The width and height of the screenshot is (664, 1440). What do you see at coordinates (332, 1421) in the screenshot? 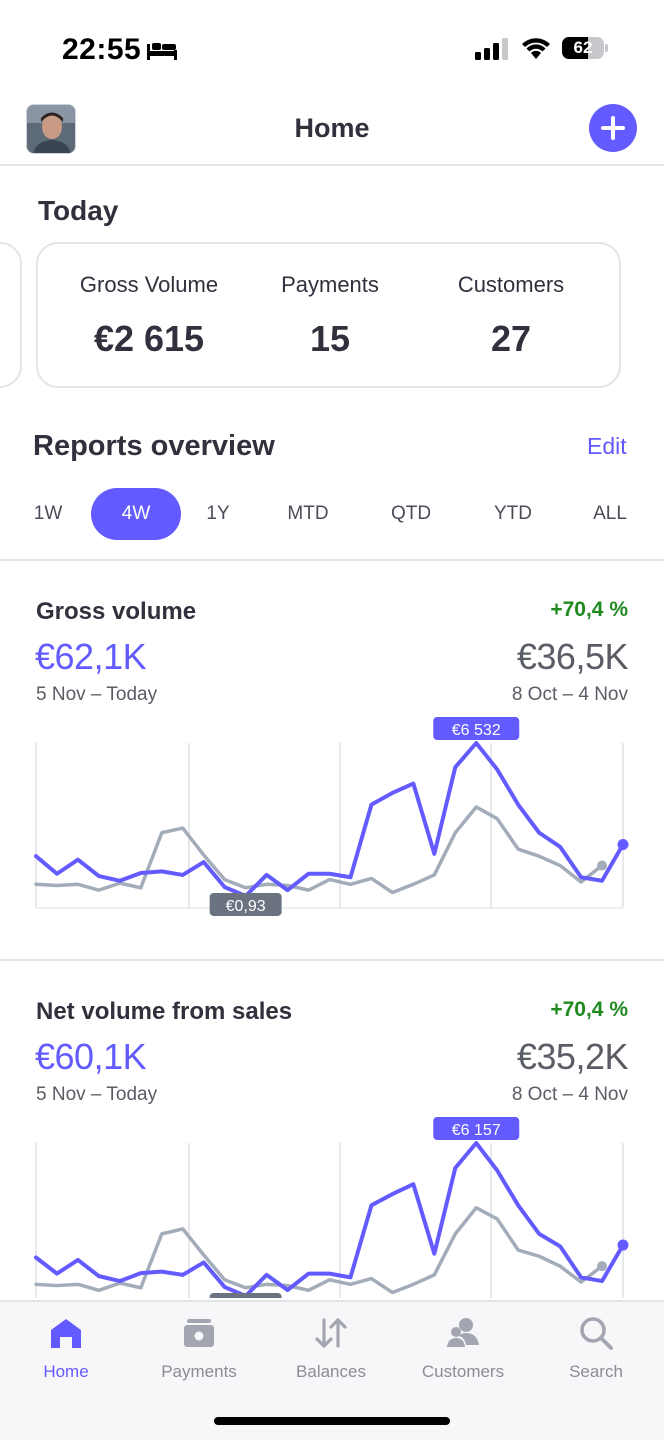
I see `home-indicator` at bounding box center [332, 1421].